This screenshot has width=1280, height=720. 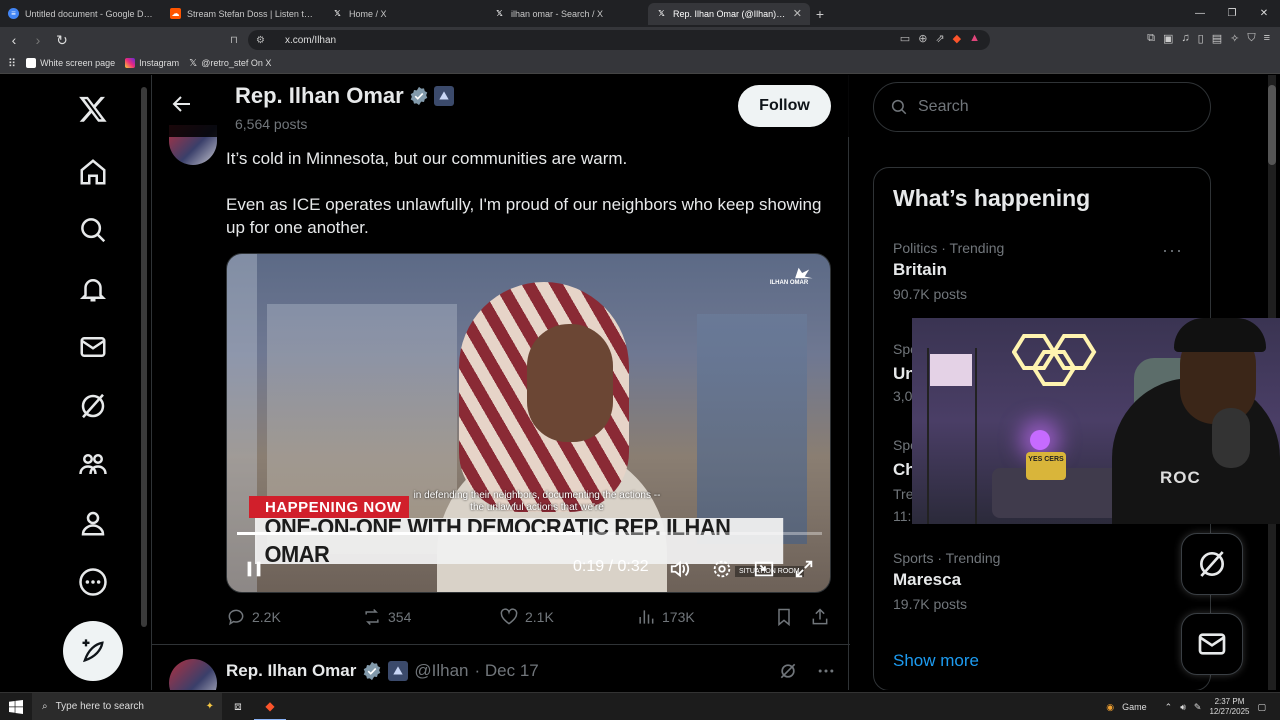 I want to click on webcam-poster, so click(x=951, y=370).